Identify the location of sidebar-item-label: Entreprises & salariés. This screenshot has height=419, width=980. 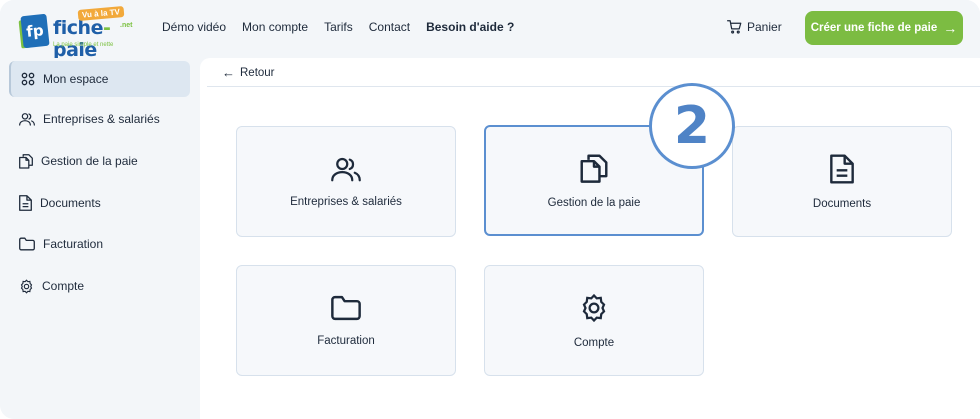
(101, 119).